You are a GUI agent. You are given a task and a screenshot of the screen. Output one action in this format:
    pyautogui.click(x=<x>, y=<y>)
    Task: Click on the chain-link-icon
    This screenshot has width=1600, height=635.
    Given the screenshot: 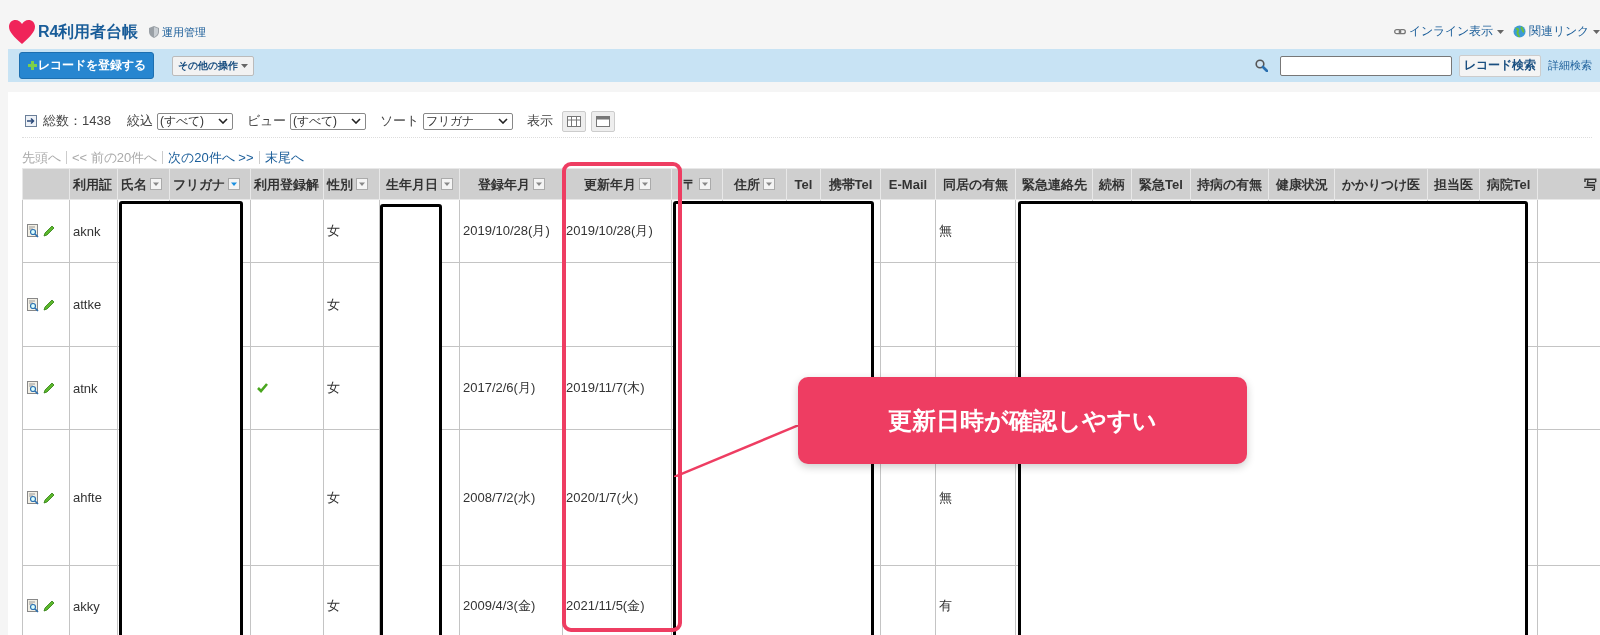 What is the action you would take?
    pyautogui.click(x=1400, y=31)
    